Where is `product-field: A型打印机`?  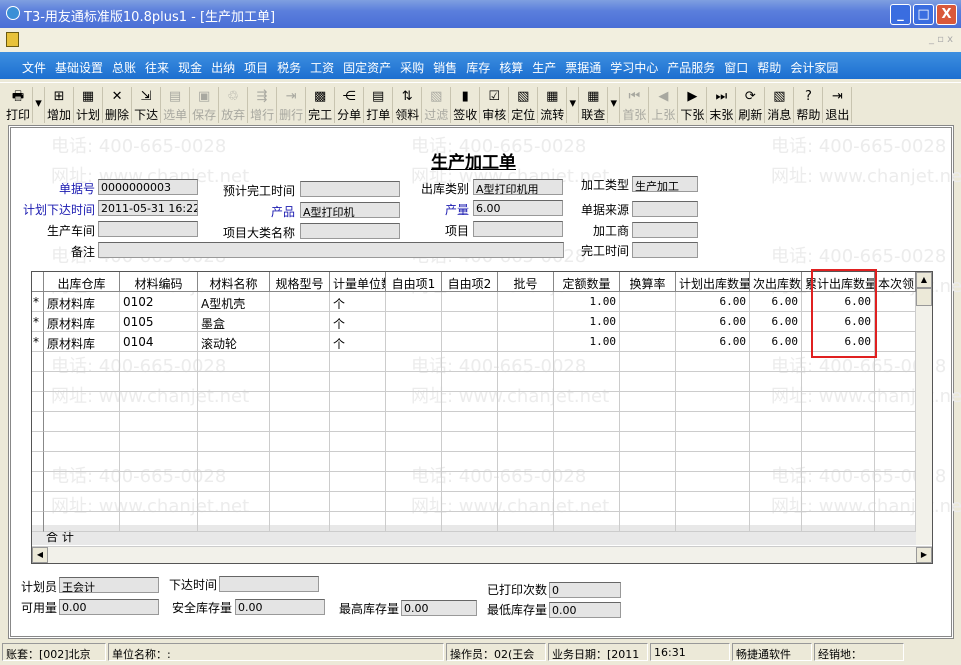 product-field: A型打印机 is located at coordinates (350, 210).